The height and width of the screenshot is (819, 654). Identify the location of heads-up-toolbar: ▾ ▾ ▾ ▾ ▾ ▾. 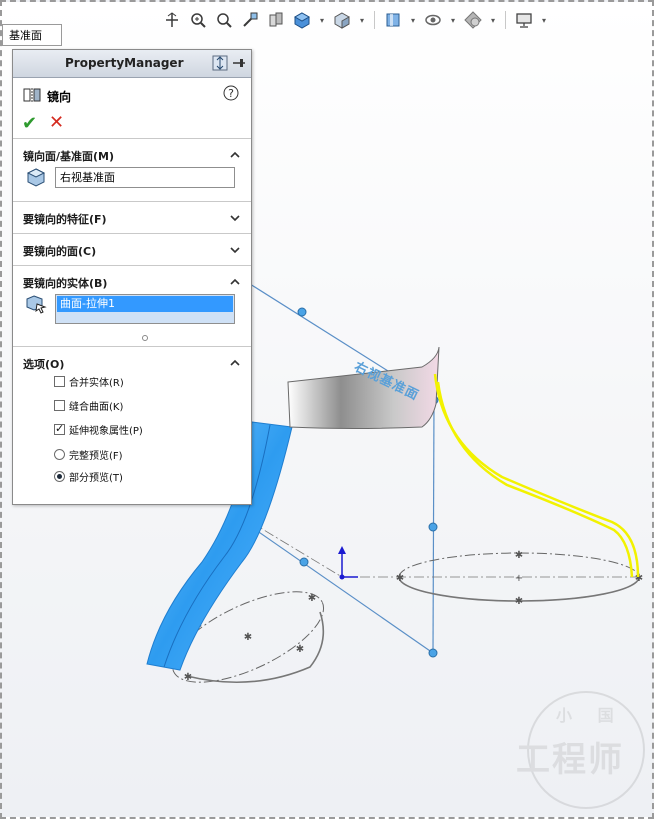
(355, 20).